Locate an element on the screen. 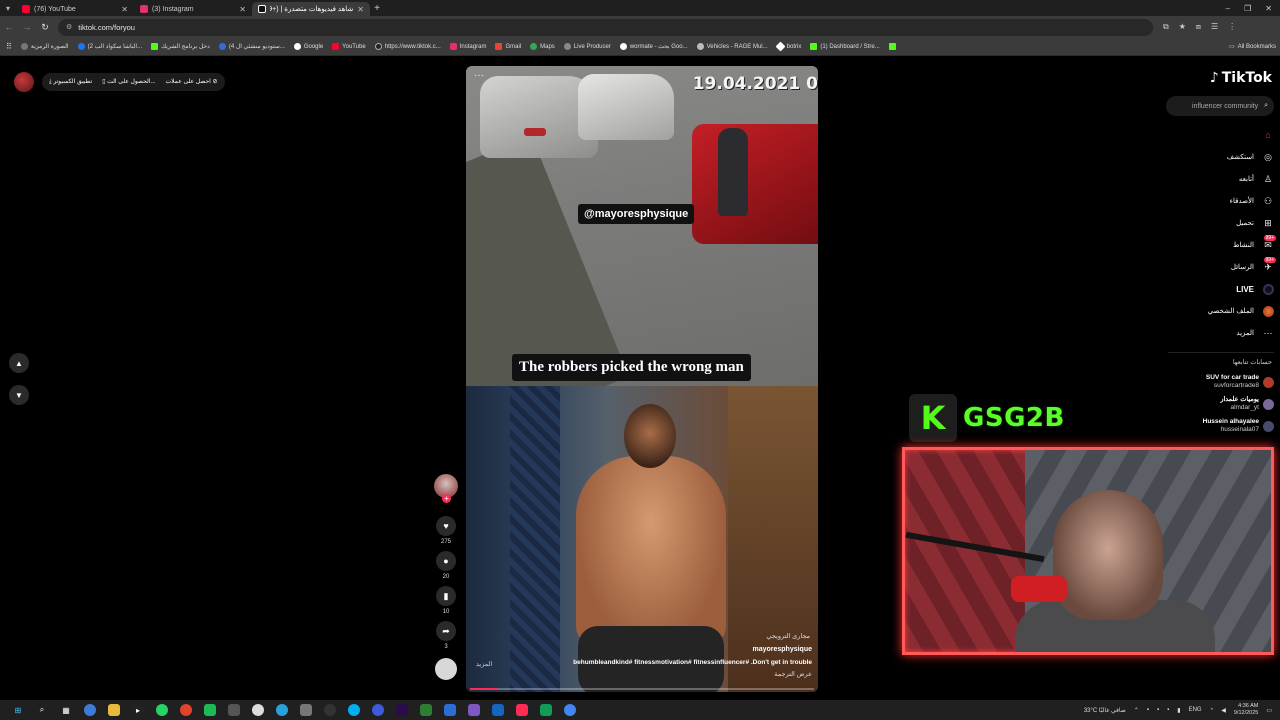 This screenshot has width=1280, height=720. apps-icon: ⠿ is located at coordinates (9, 46).